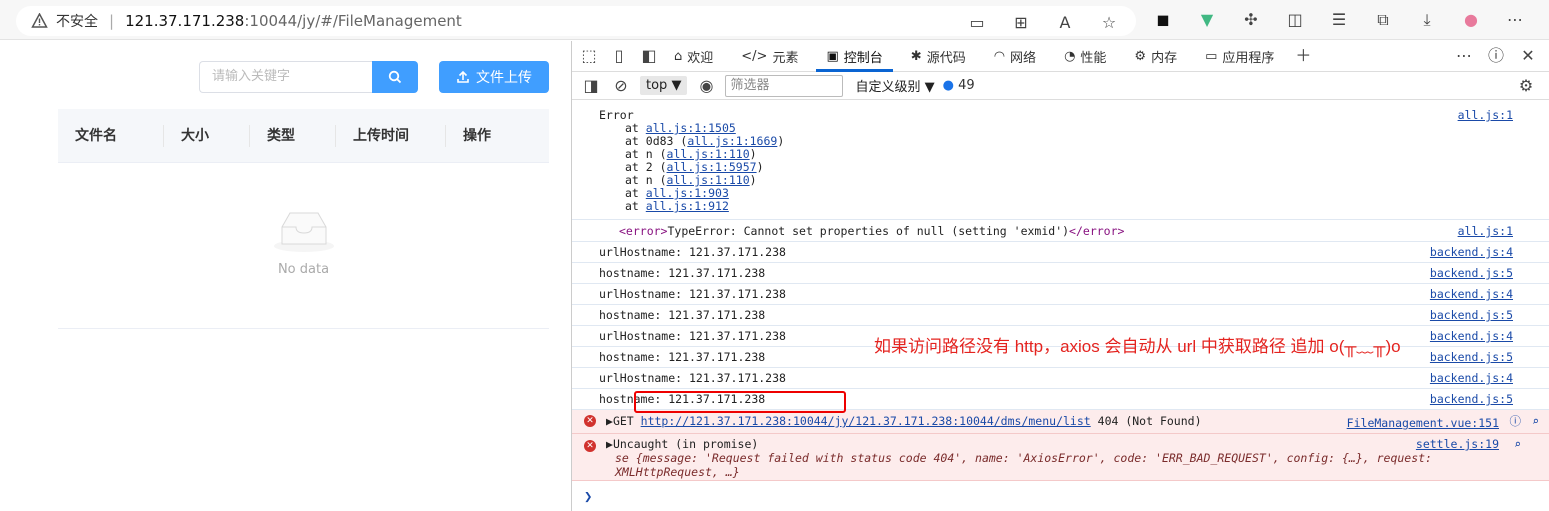 This screenshot has width=1549, height=511. Describe the element at coordinates (754, 56) in the screenshot. I see `code-icon: </>` at that location.